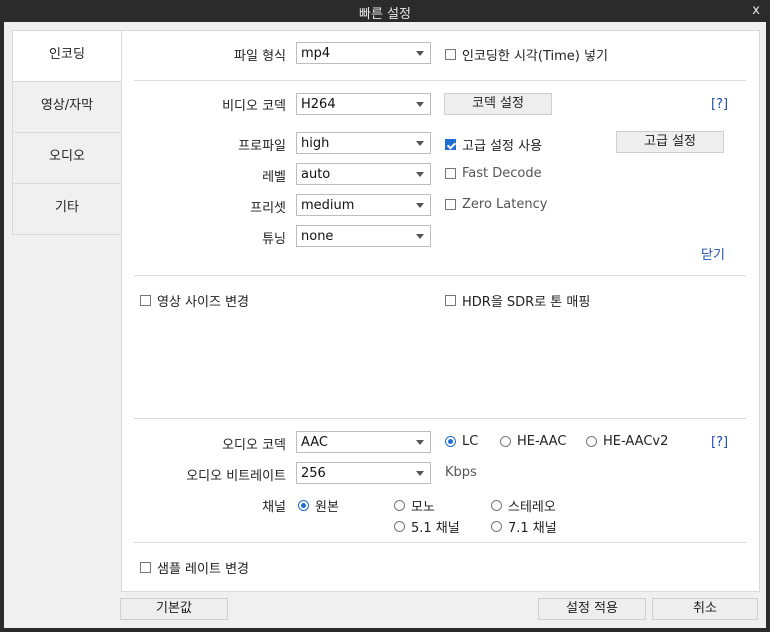  Describe the element at coordinates (316, 53) in the screenshot. I see `file-format-value: mp4` at that location.